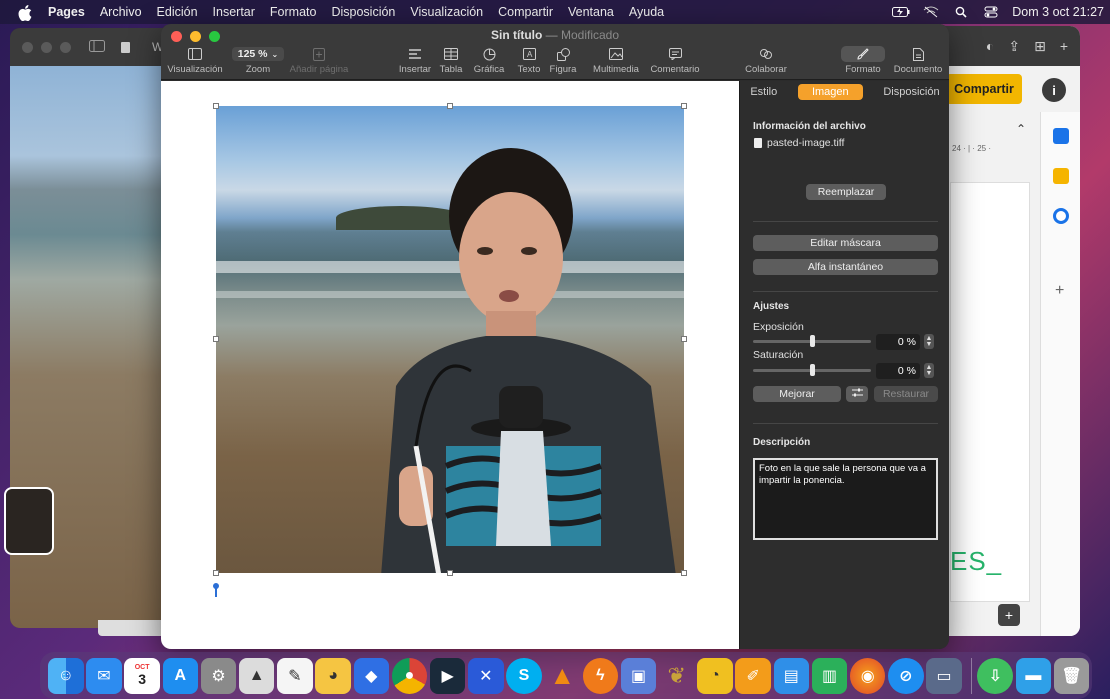 This screenshot has width=1110, height=699. I want to click on saturation-slider-knob, so click(812, 370).